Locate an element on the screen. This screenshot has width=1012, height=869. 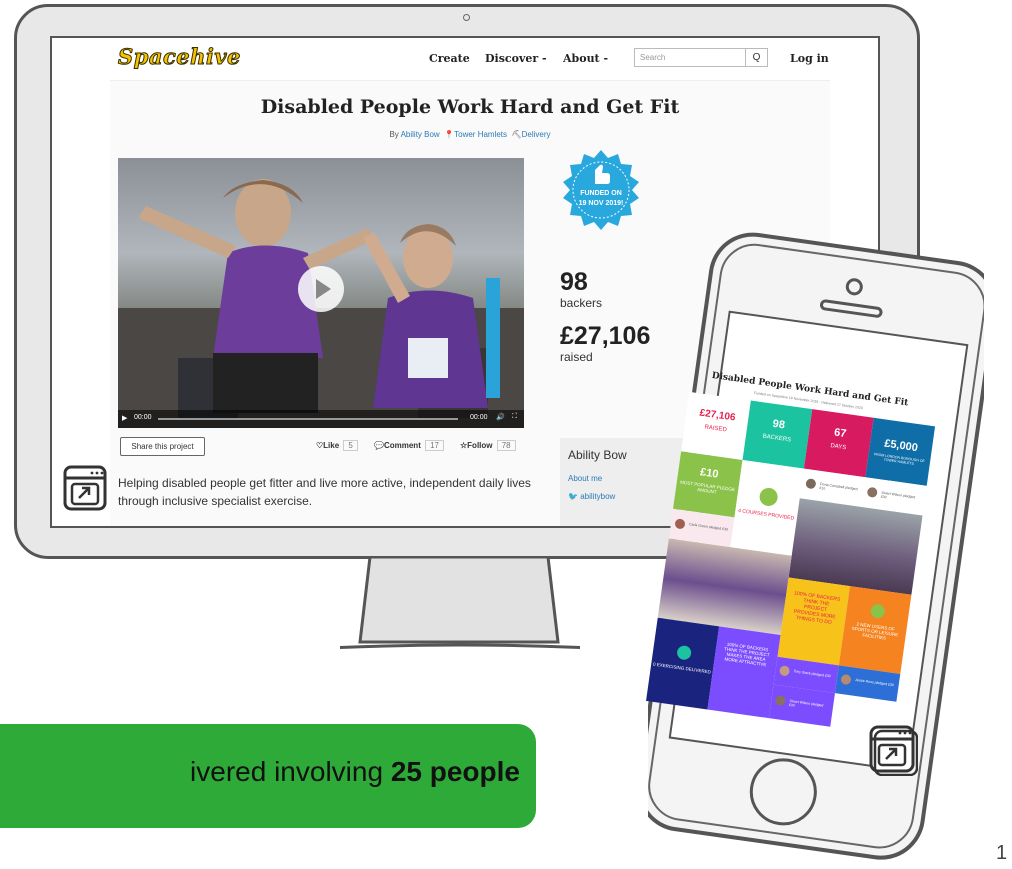
play-icon is located at coordinates (323, 289).